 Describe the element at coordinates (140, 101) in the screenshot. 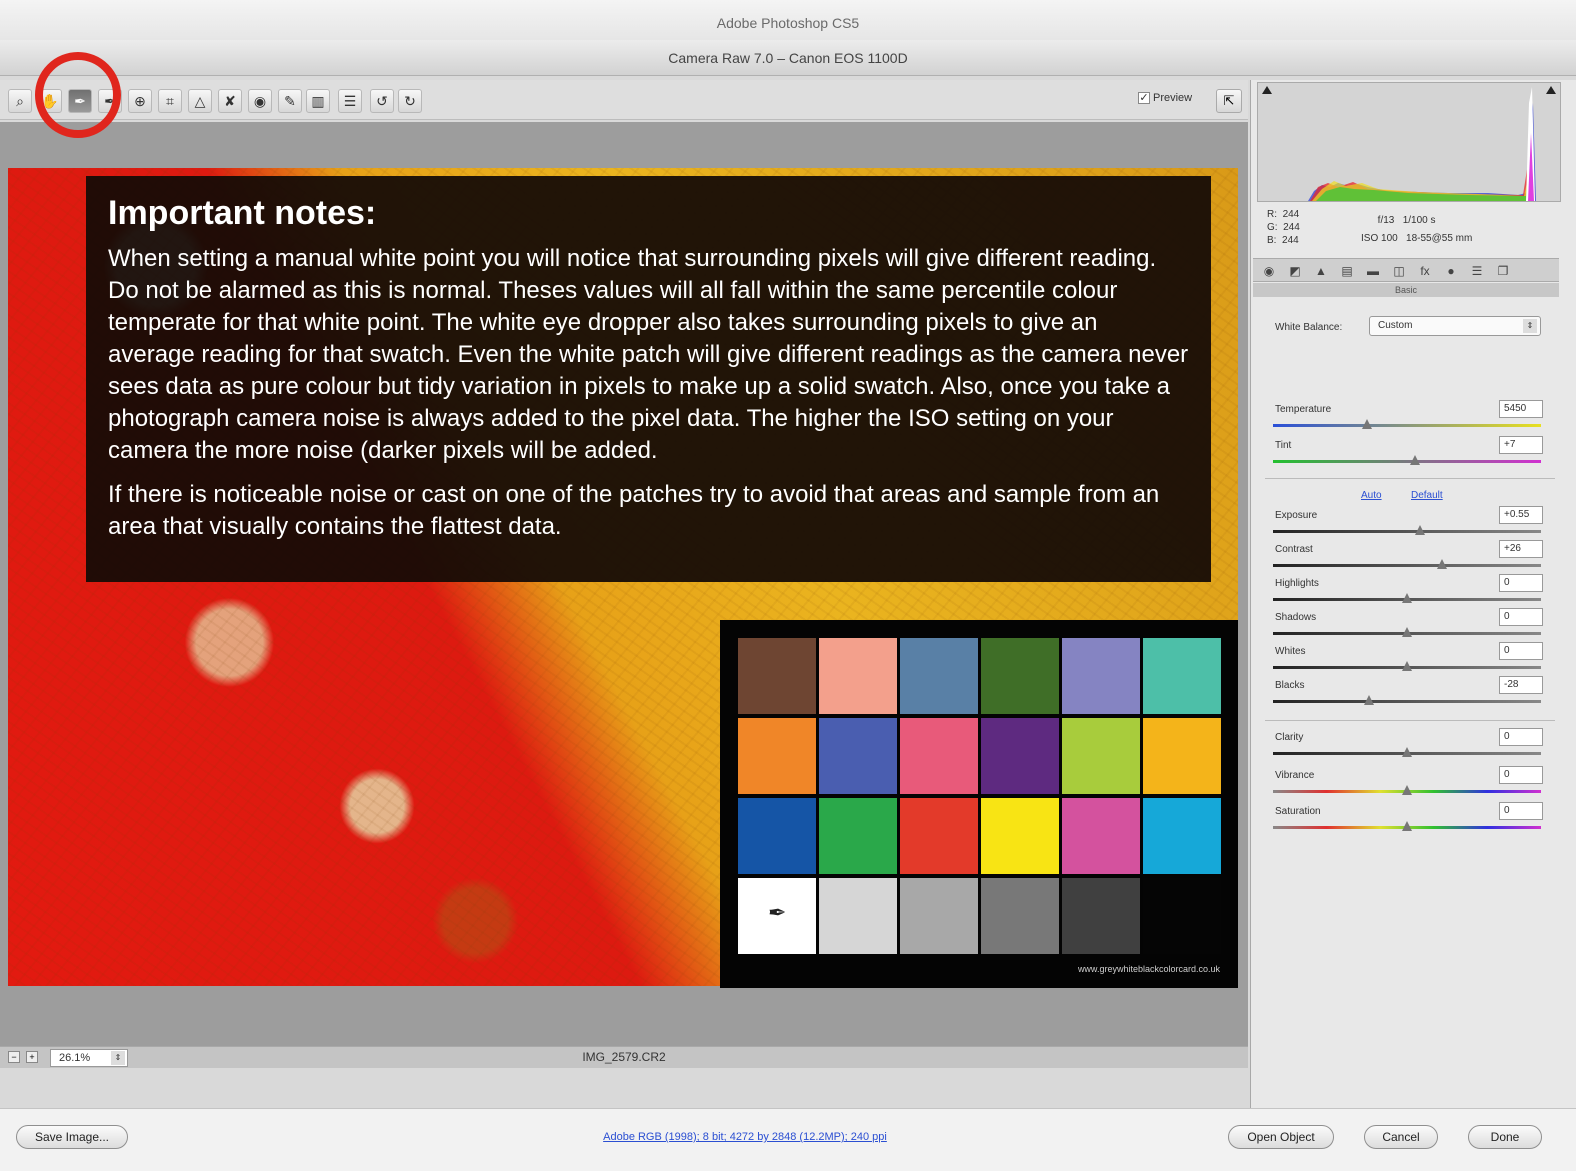

I see `targeted-adjustment-tool: ⊕` at that location.